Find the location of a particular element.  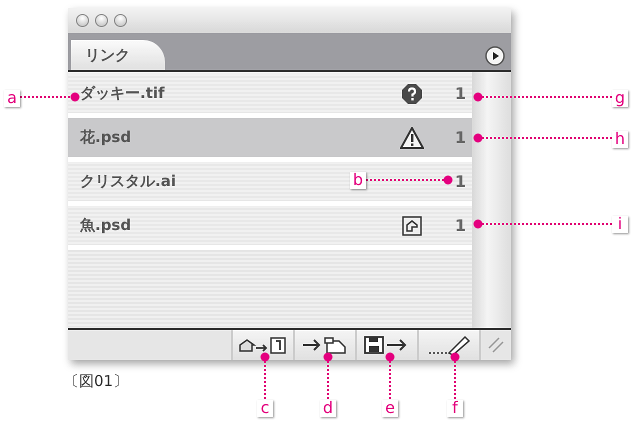

link-name: クリスタル.ai is located at coordinates (128, 181).